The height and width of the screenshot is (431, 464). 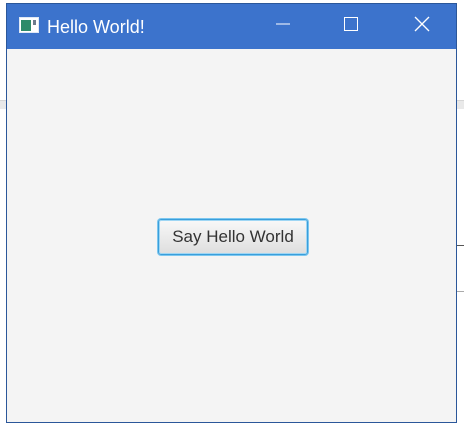 I want to click on maximize-icon, so click(x=351, y=26).